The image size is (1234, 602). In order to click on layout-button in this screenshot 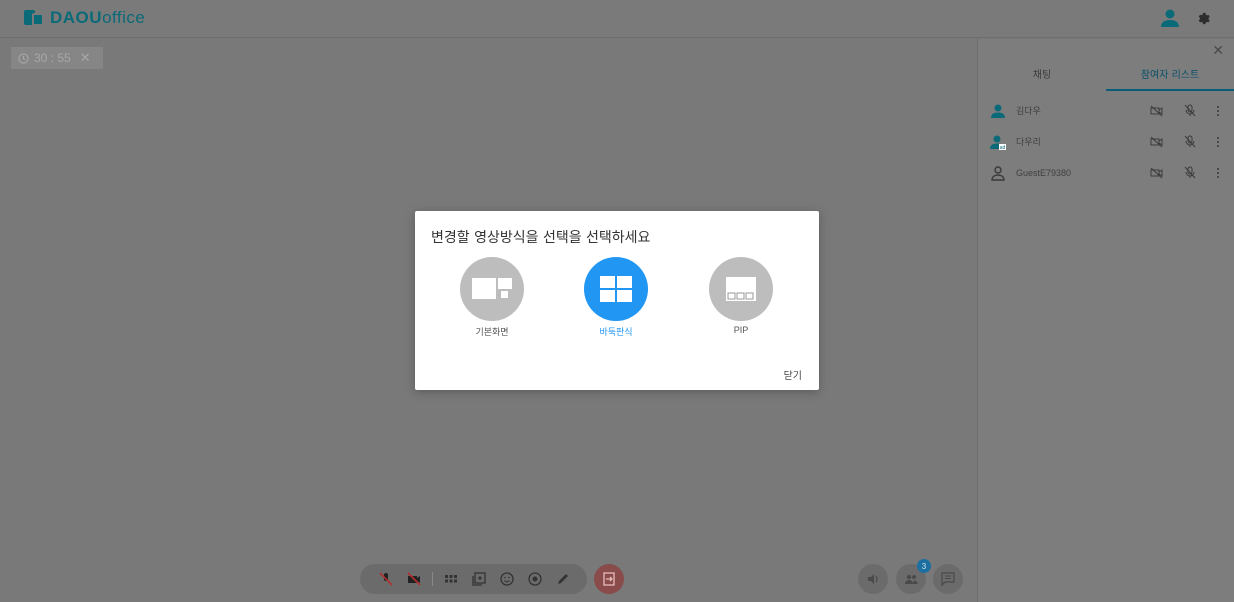, I will do `click(451, 579)`.